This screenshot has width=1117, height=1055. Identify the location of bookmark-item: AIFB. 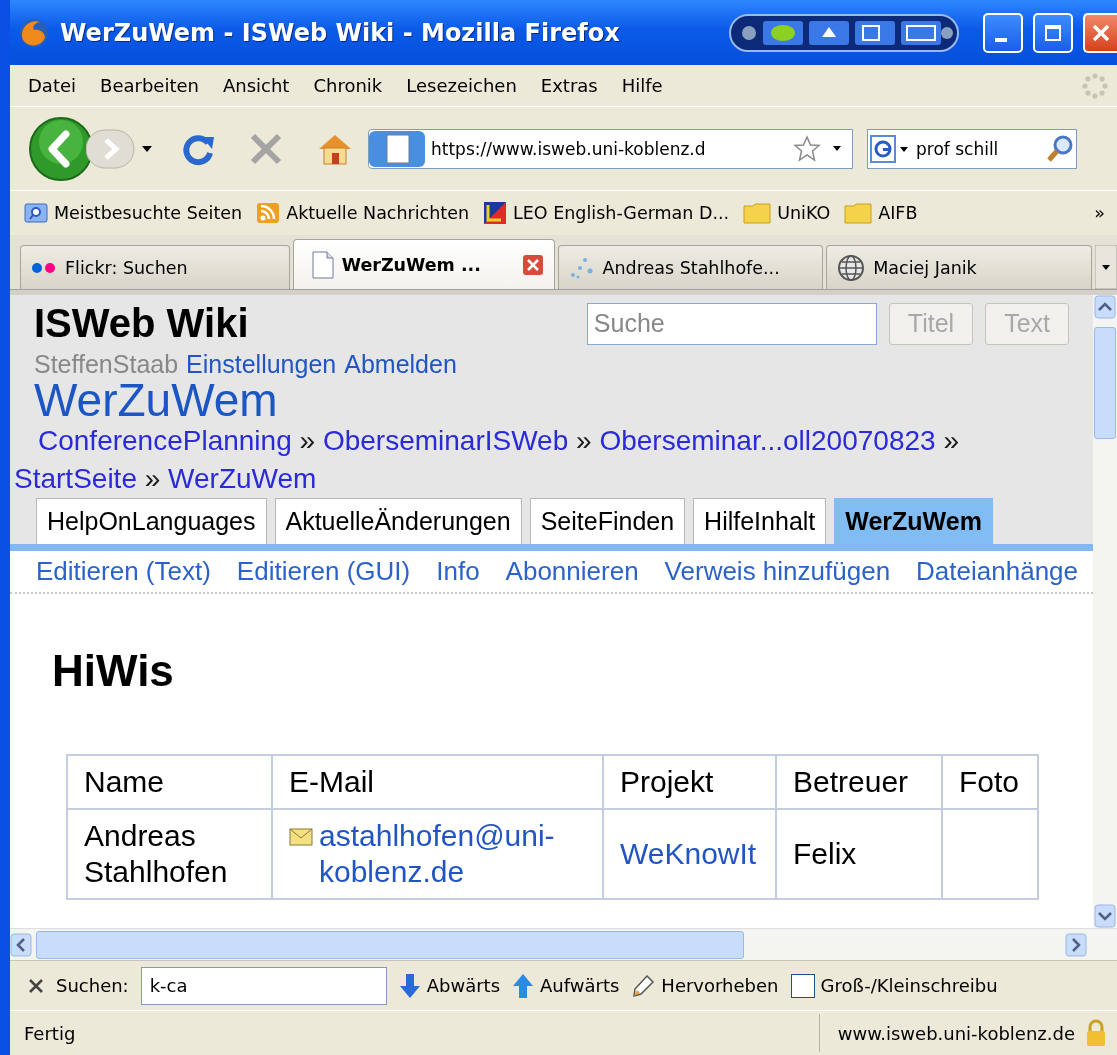
(898, 213).